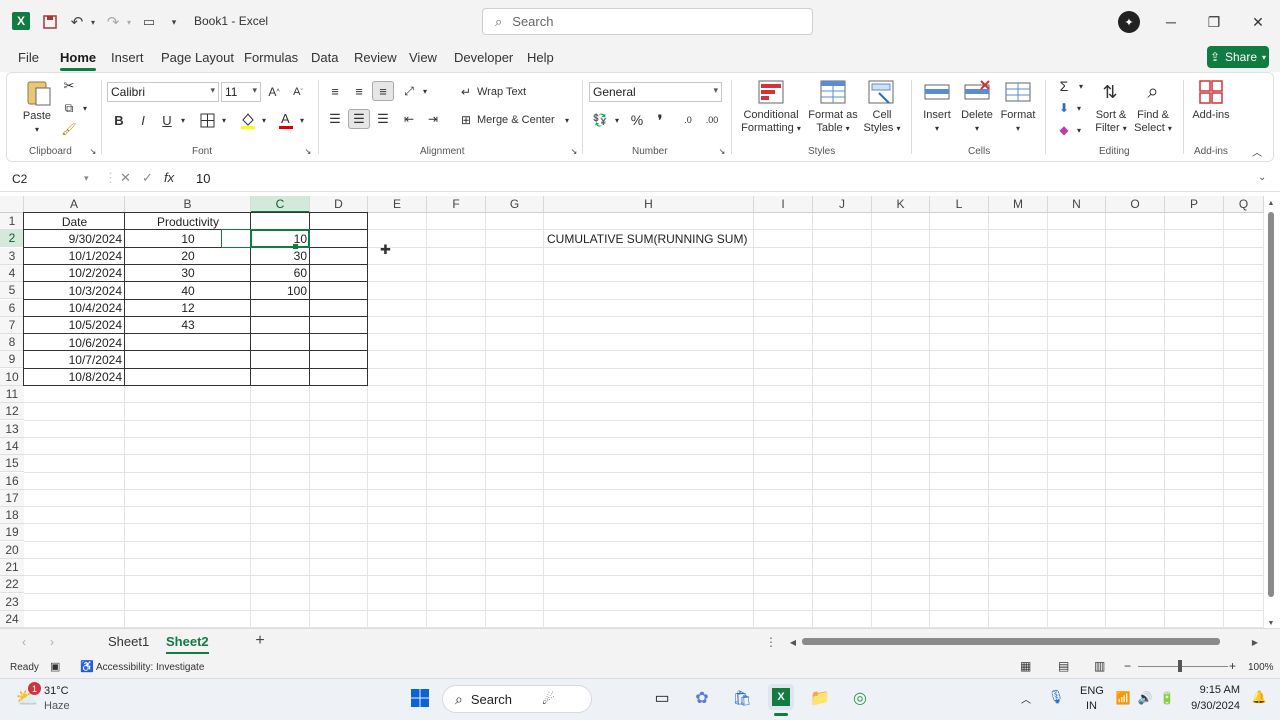  I want to click on number-format-combo: General ▾, so click(655, 92).